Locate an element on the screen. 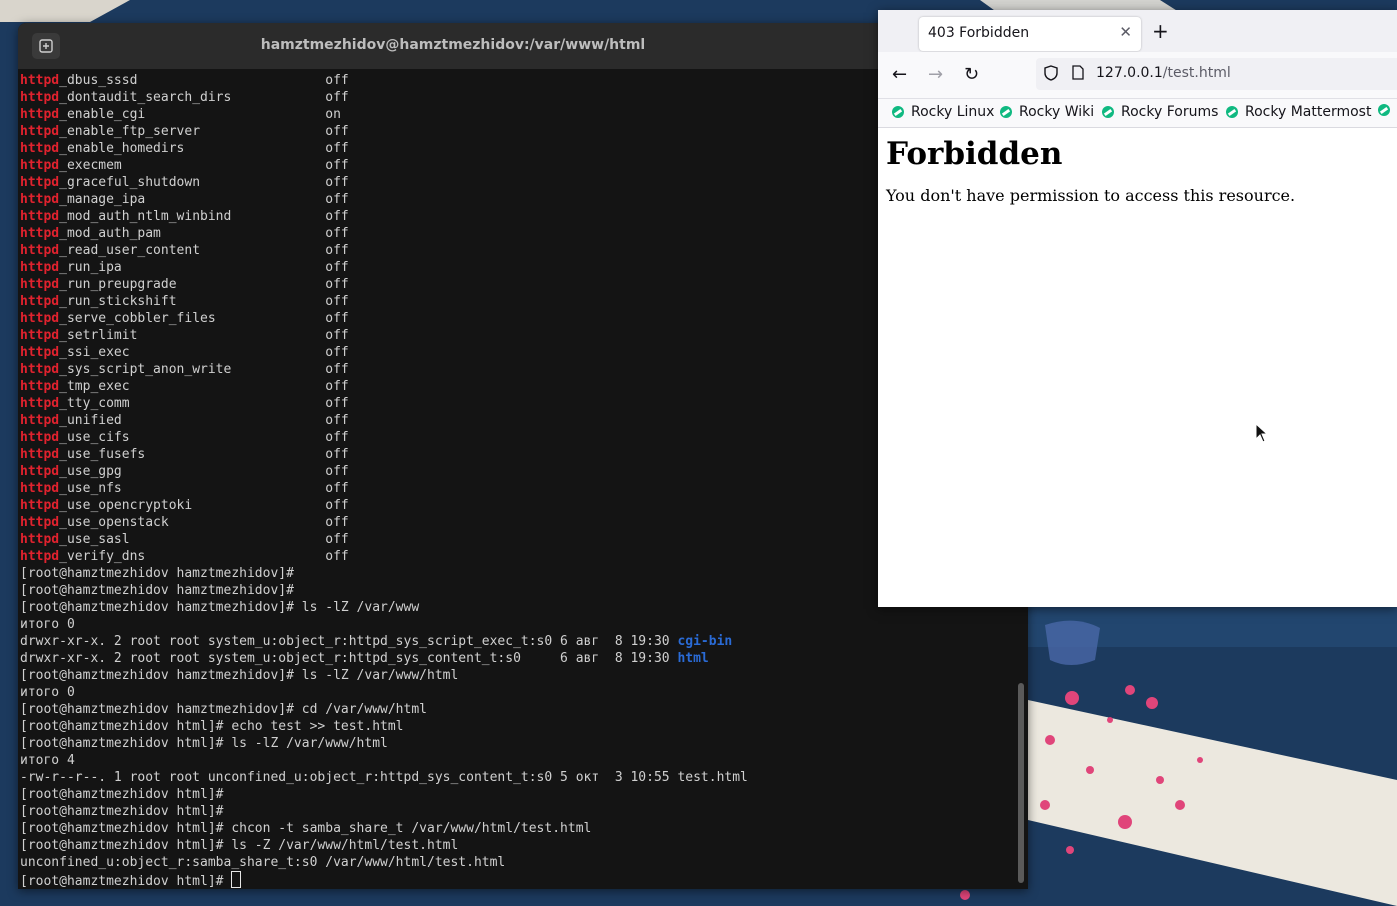 The width and height of the screenshot is (1397, 906). terminal-line: httpd_read_user_content off is located at coordinates (517, 250).